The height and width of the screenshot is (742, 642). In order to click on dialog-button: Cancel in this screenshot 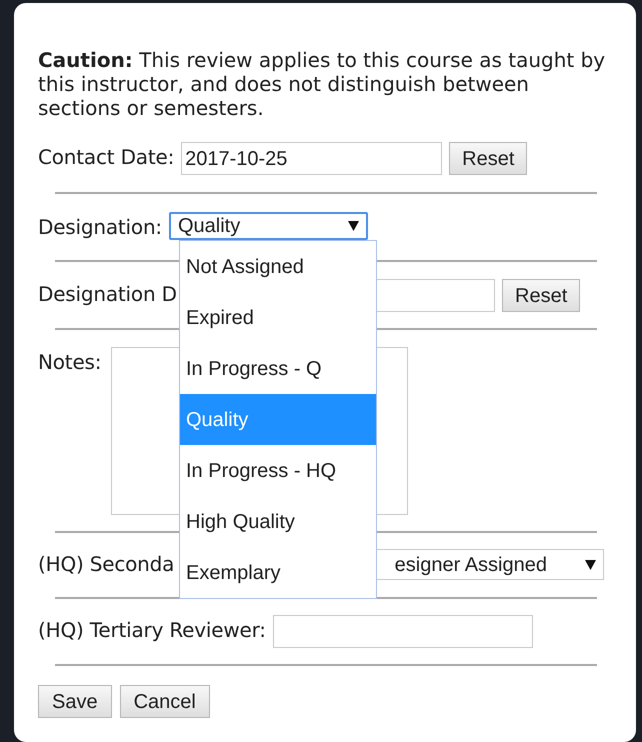, I will do `click(165, 701)`.